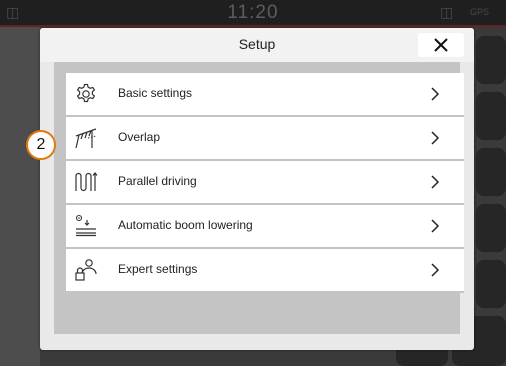 This screenshot has height=366, width=506. Describe the element at coordinates (41, 145) in the screenshot. I see `callout-marker: 2` at that location.